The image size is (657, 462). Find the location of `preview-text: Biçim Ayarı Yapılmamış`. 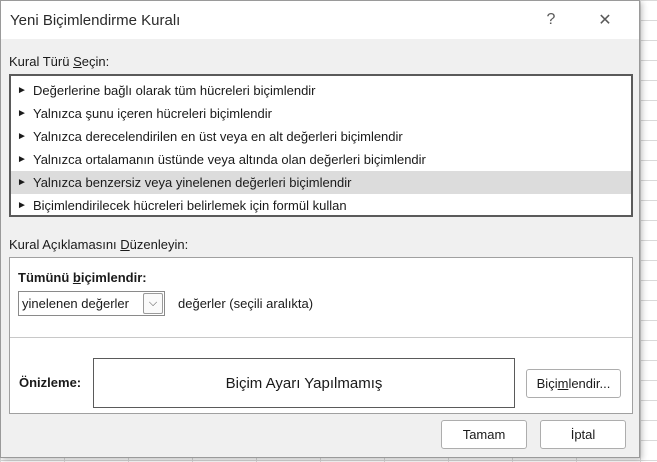

preview-text: Biçim Ayarı Yapılmamış is located at coordinates (304, 383).